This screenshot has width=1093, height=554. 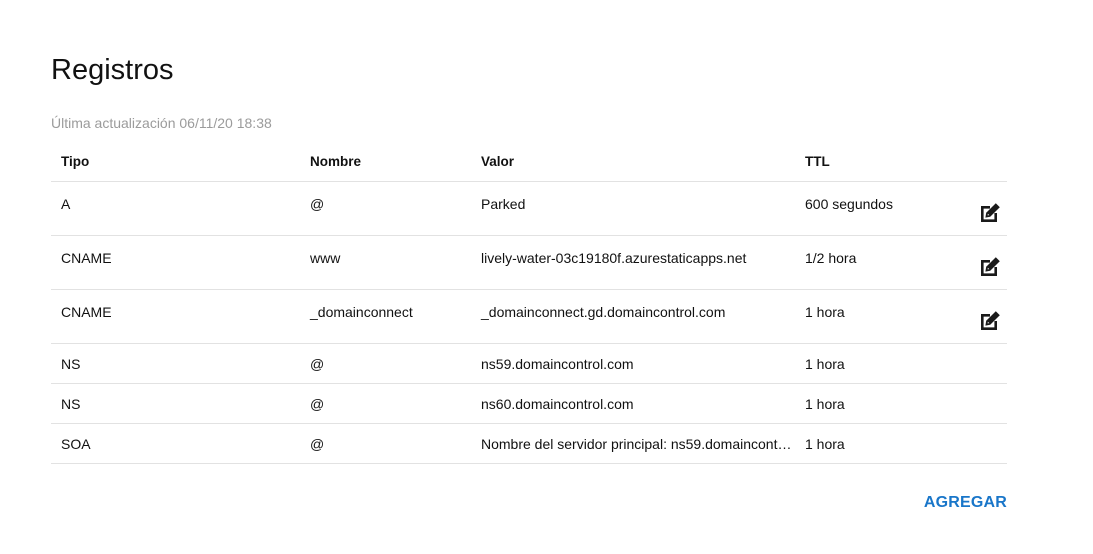 What do you see at coordinates (633, 162) in the screenshot?
I see `column-header-value: Valor` at bounding box center [633, 162].